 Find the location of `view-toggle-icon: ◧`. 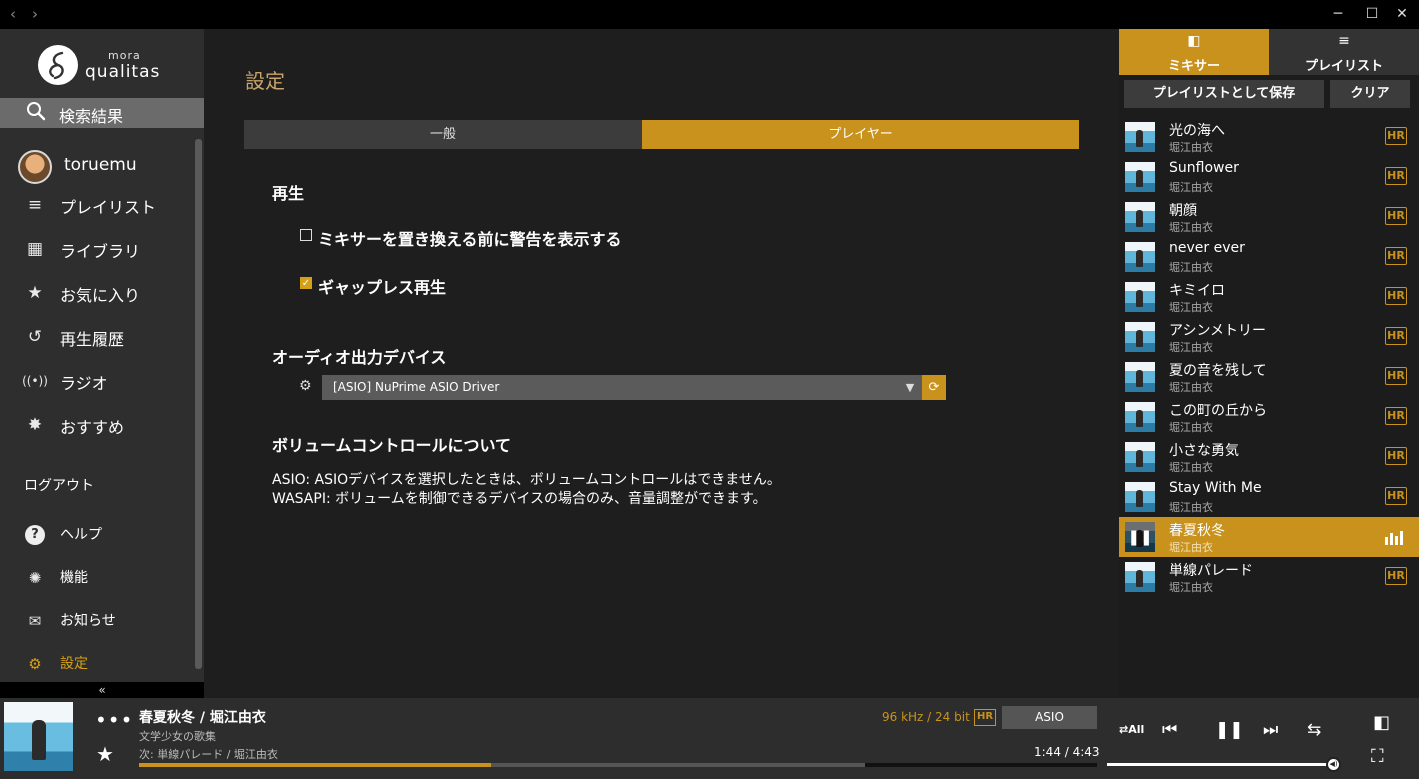

view-toggle-icon: ◧ is located at coordinates (1381, 722).